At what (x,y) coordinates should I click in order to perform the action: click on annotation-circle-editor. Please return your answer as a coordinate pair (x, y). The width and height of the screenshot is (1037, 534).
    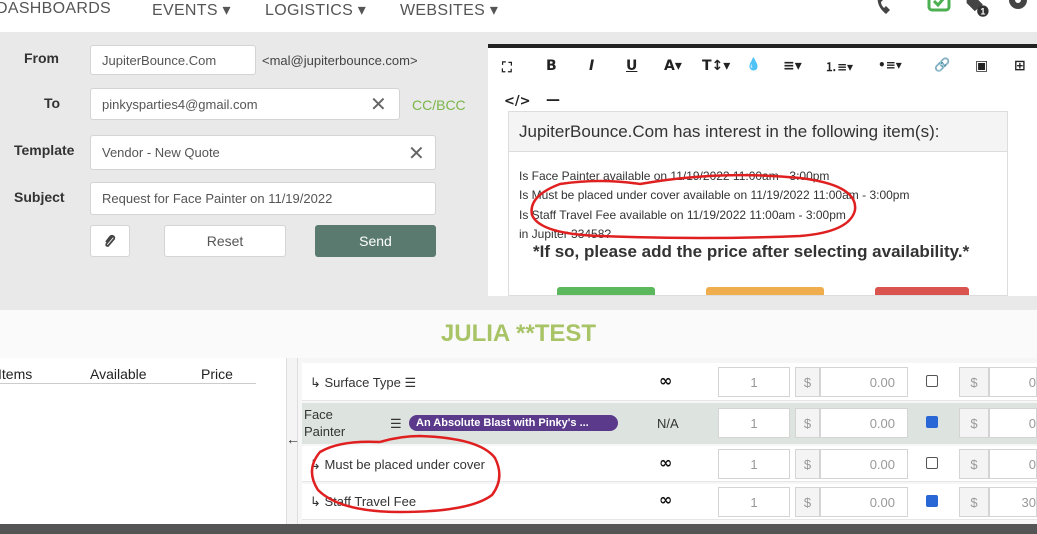
    Looking at the image, I should click on (693, 206).